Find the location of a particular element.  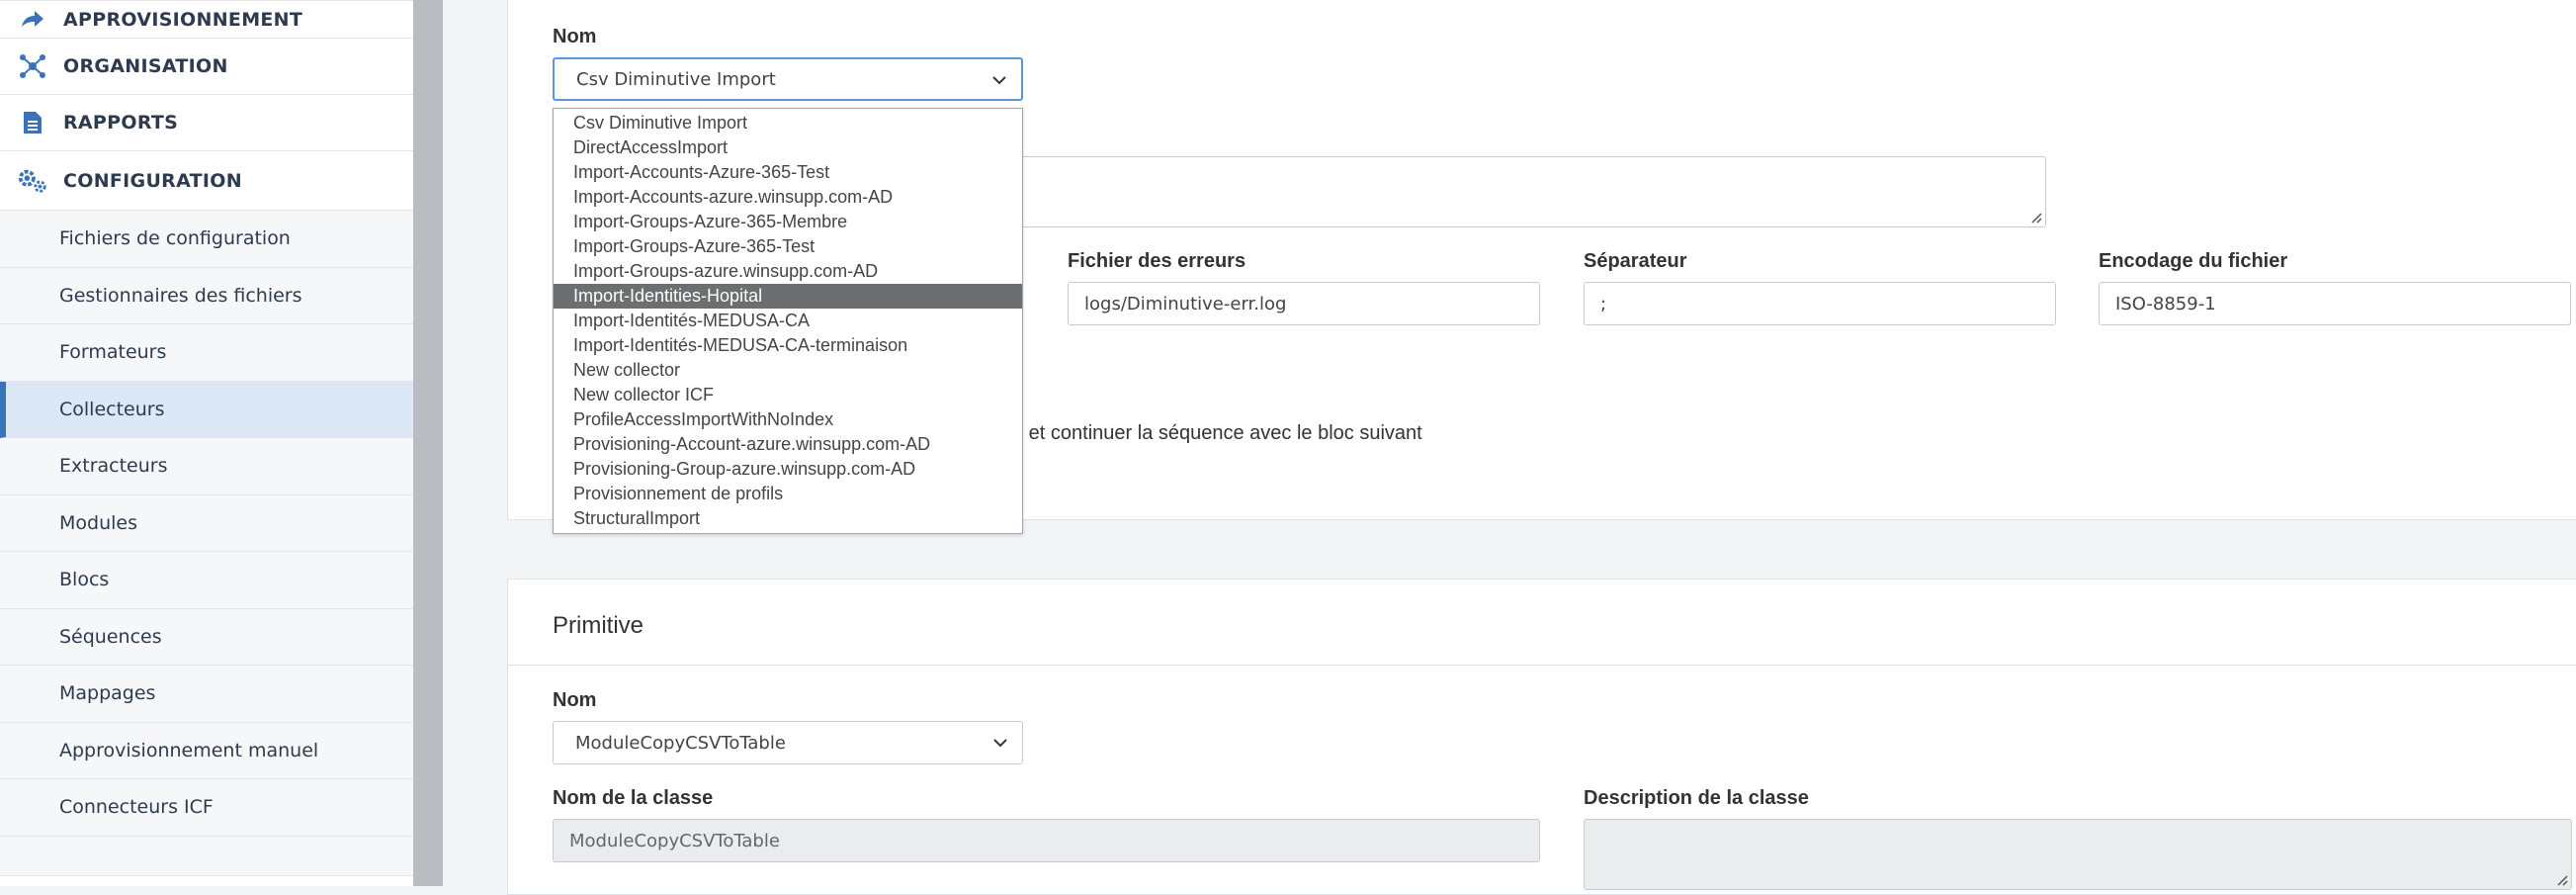

sidebar-item-formateurs: Formateurs is located at coordinates (206, 353).